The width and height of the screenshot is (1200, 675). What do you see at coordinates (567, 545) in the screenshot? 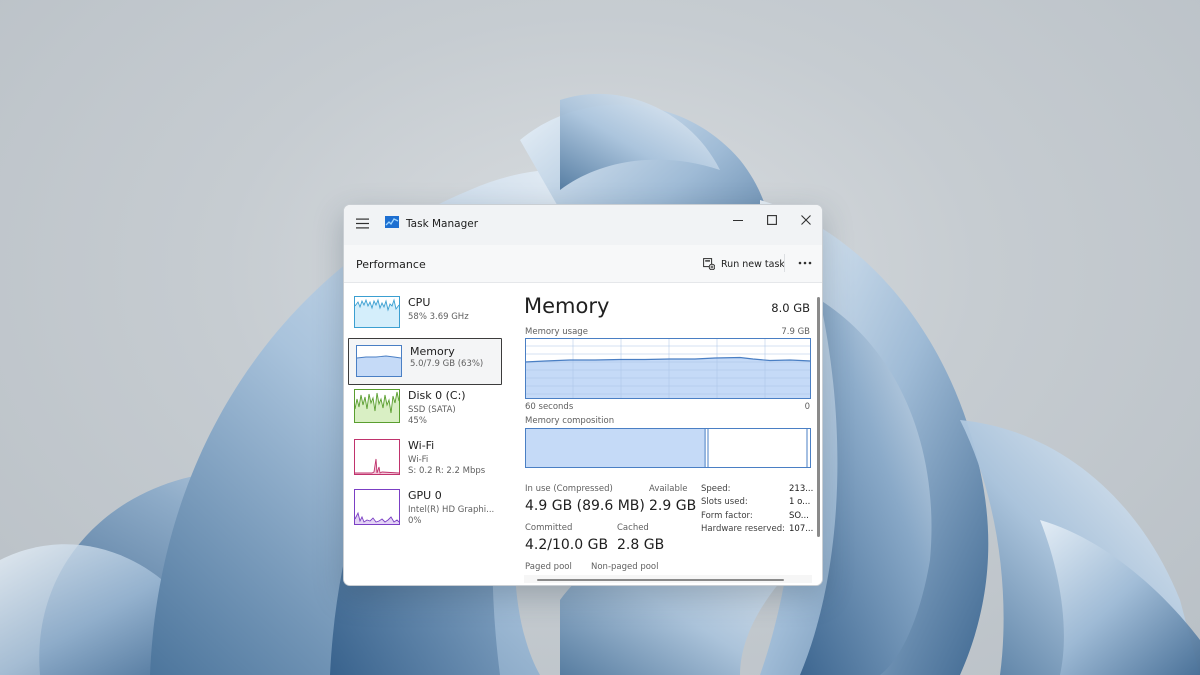
I see `committed-value: 4.2/10.0 GB` at bounding box center [567, 545].